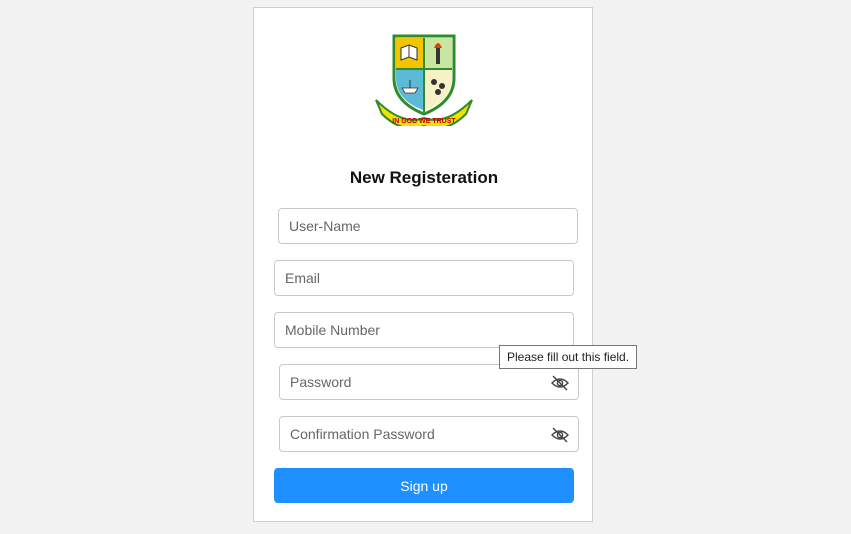 Image resolution: width=851 pixels, height=534 pixels. I want to click on email-input, so click(424, 278).